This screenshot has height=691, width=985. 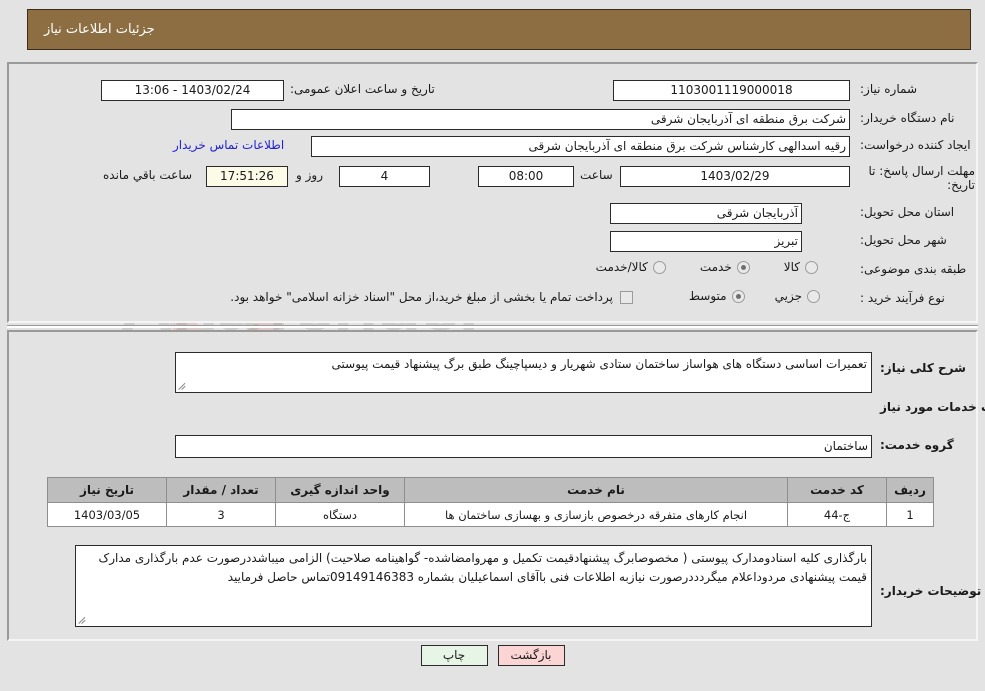 I want to click on need-number-value: 1103001119000018, so click(x=731, y=90).